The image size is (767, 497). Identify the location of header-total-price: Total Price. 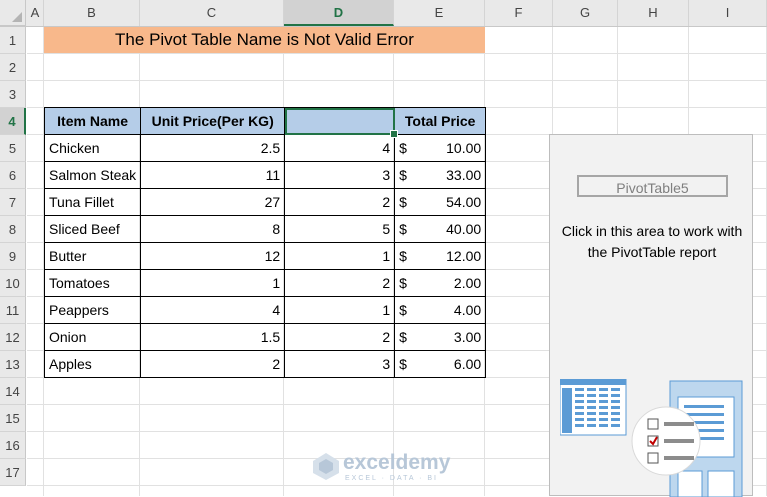
(440, 121).